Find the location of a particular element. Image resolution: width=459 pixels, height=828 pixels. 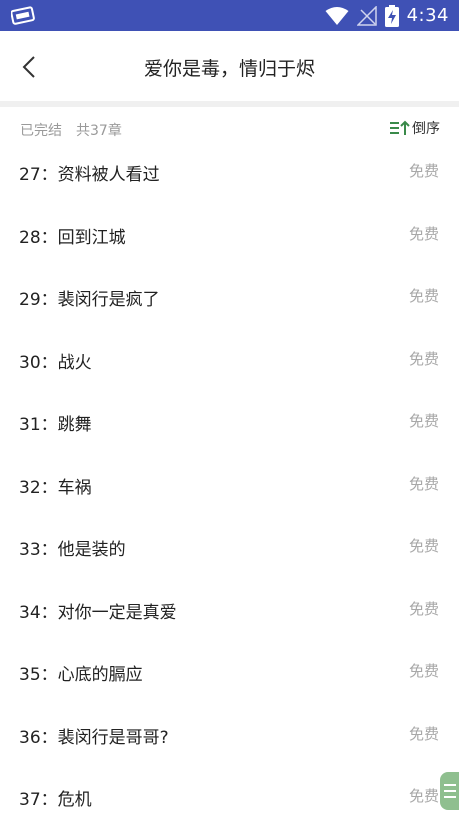

menu-lines-icon is located at coordinates (450, 791).